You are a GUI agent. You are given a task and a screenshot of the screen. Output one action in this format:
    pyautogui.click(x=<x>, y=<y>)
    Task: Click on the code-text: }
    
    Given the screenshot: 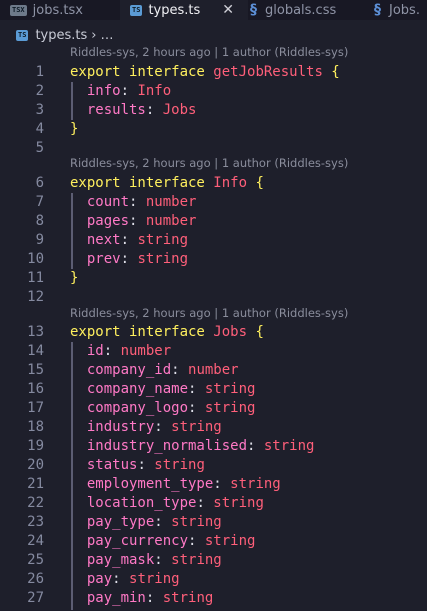 What is the action you would take?
    pyautogui.click(x=74, y=278)
    